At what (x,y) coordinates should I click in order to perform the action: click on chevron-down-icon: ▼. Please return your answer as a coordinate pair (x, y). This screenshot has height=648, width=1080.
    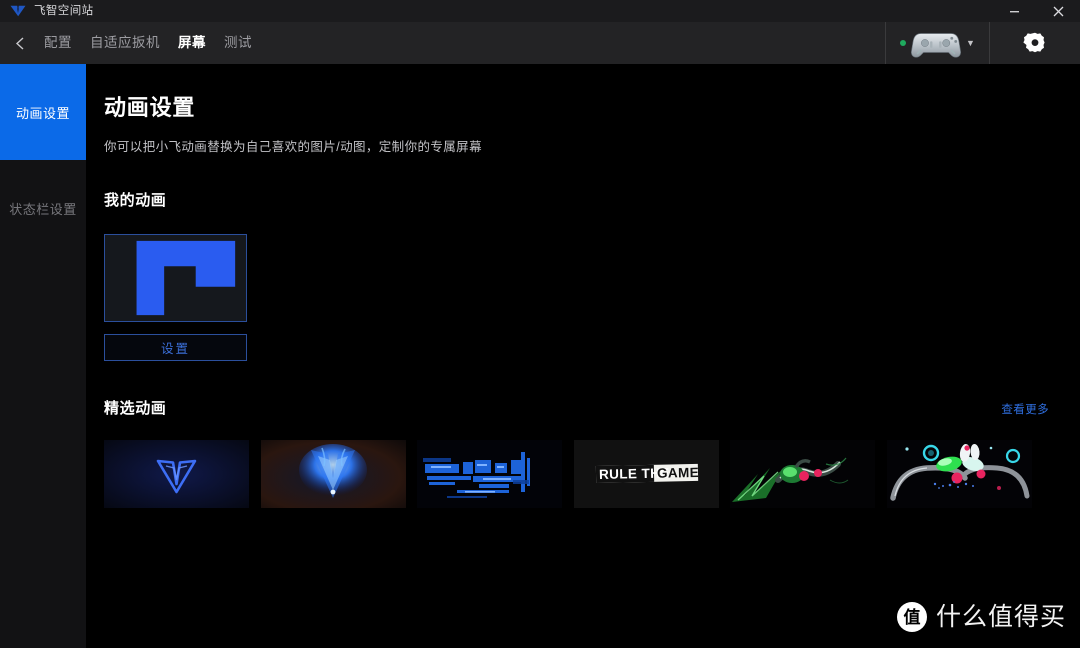
    Looking at the image, I should click on (970, 42).